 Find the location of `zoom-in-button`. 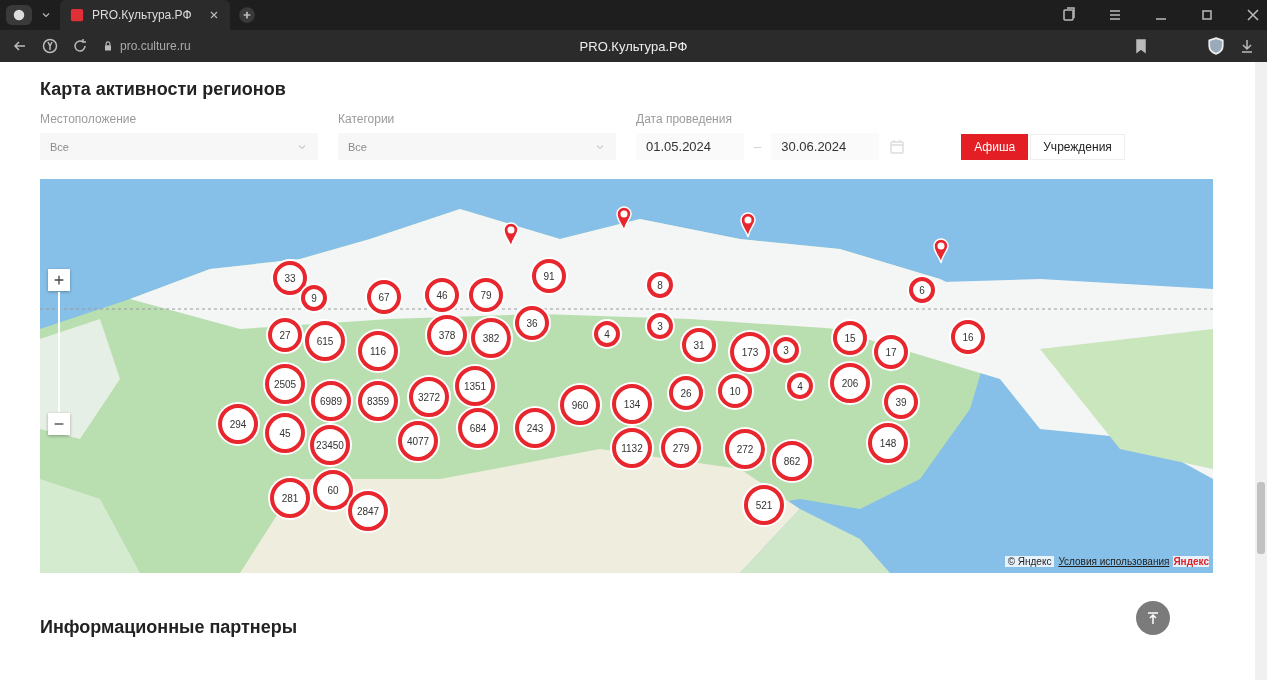

zoom-in-button is located at coordinates (59, 280).